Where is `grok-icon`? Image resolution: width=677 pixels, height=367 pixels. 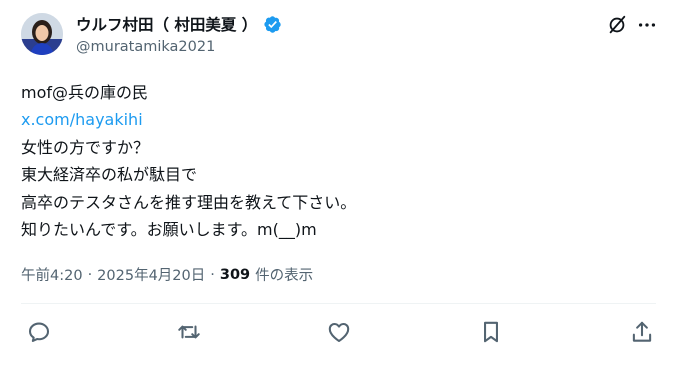
grok-icon is located at coordinates (617, 25).